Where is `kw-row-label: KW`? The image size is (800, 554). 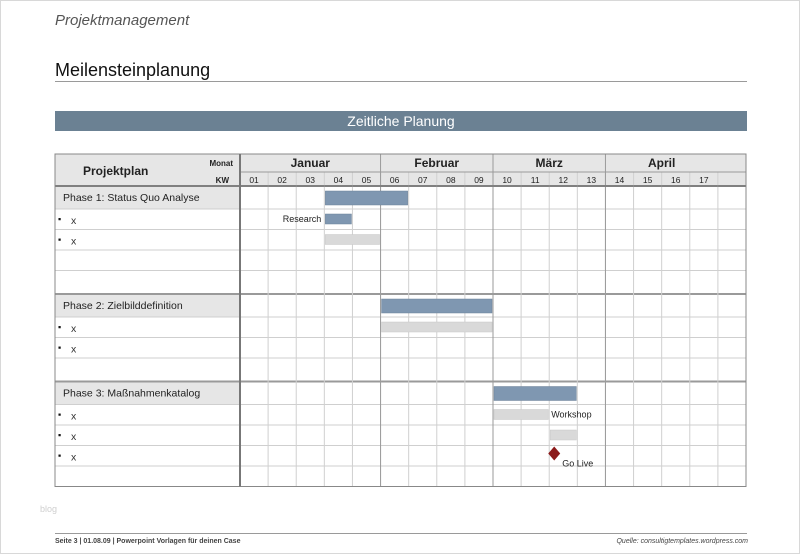 kw-row-label: KW is located at coordinates (223, 180).